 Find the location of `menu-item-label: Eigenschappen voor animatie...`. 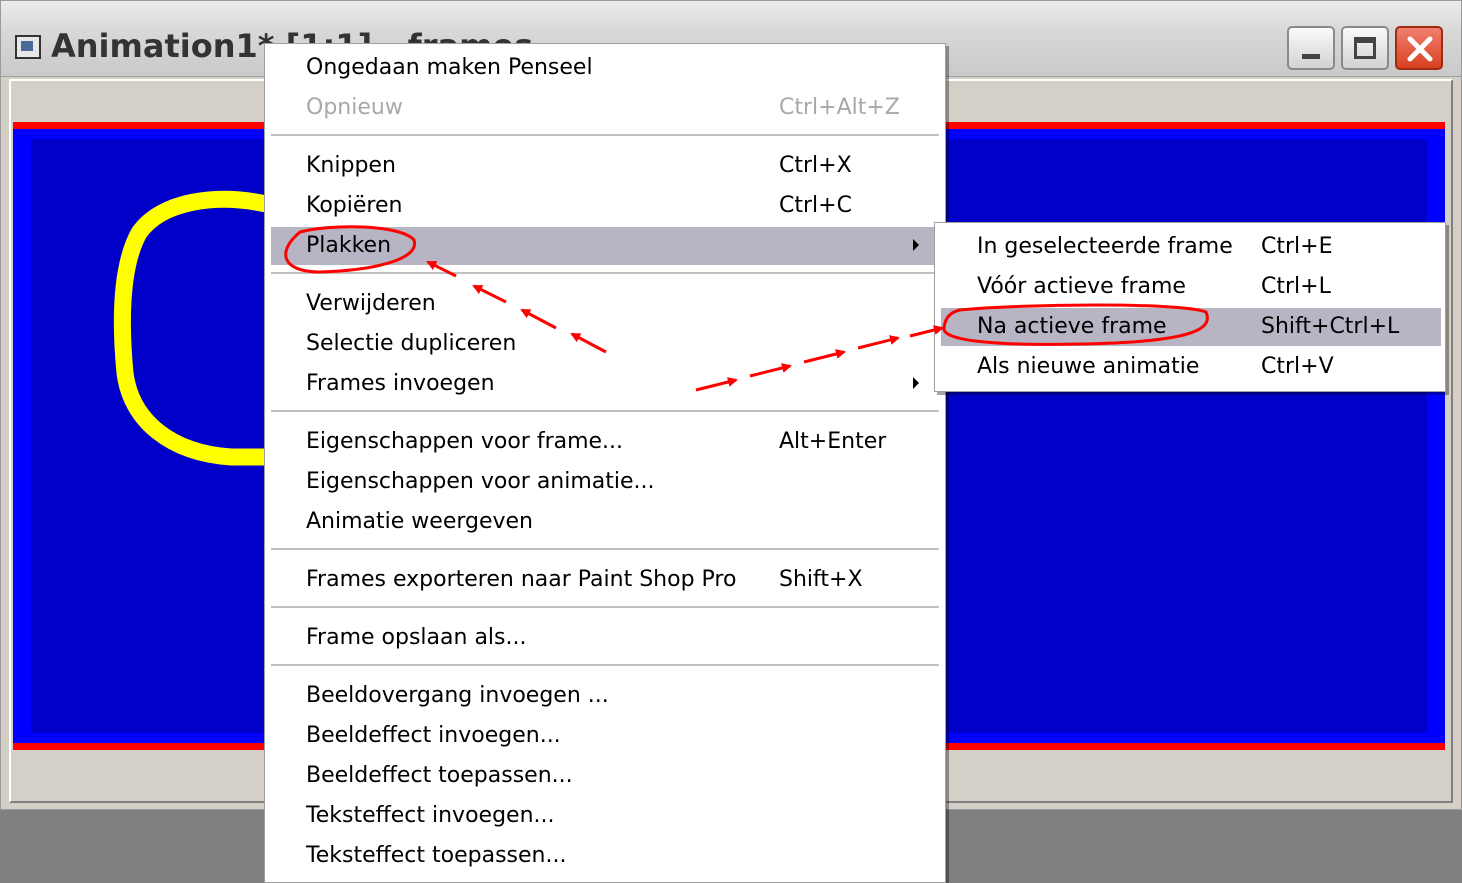

menu-item-label: Eigenschappen voor animatie... is located at coordinates (480, 481).